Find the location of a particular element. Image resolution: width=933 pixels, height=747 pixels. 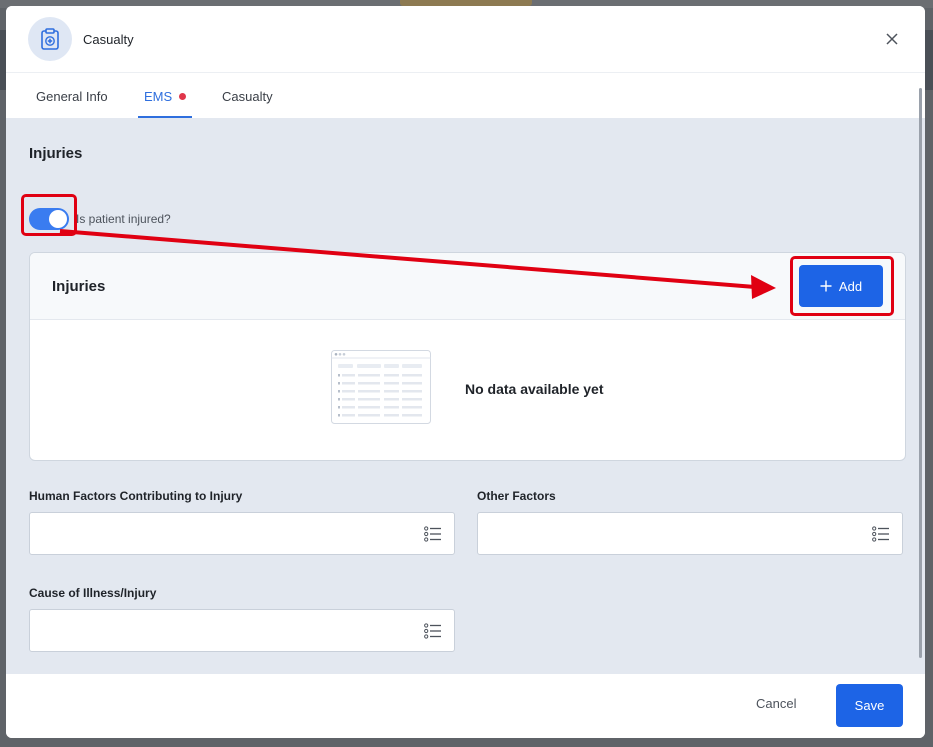

other-factors-field is located at coordinates (690, 533).